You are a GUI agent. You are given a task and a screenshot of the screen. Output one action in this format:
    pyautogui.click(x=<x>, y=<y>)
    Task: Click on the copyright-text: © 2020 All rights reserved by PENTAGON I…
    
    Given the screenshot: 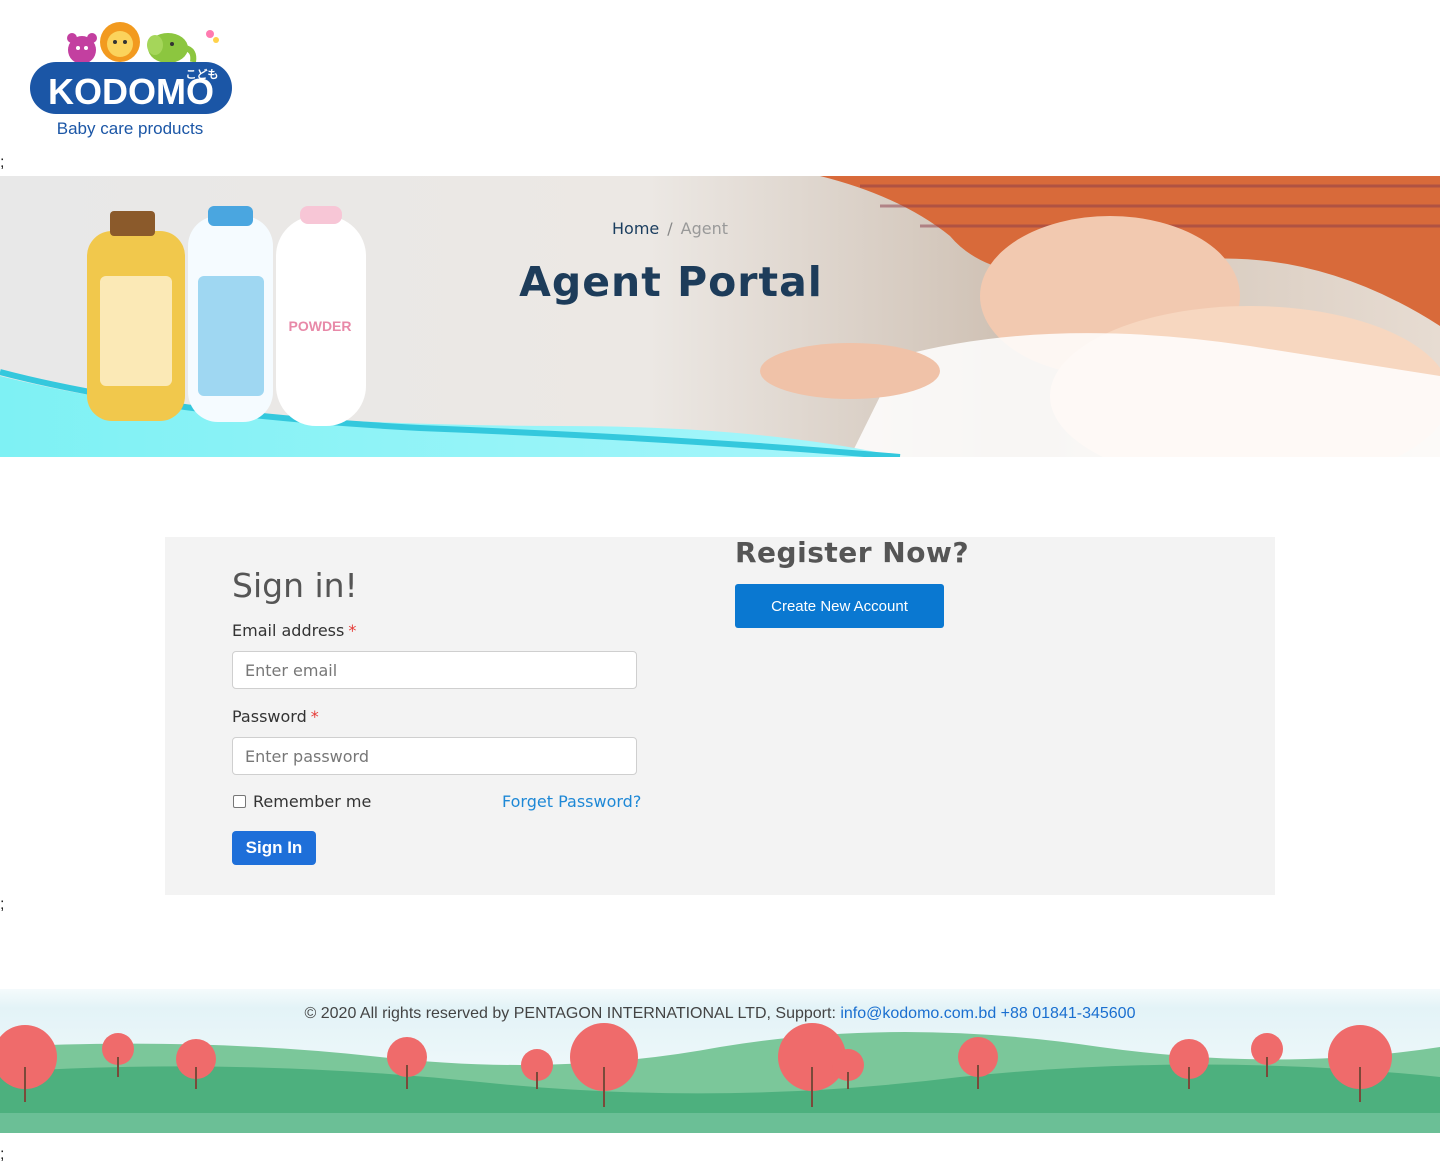 What is the action you would take?
    pyautogui.click(x=720, y=1013)
    